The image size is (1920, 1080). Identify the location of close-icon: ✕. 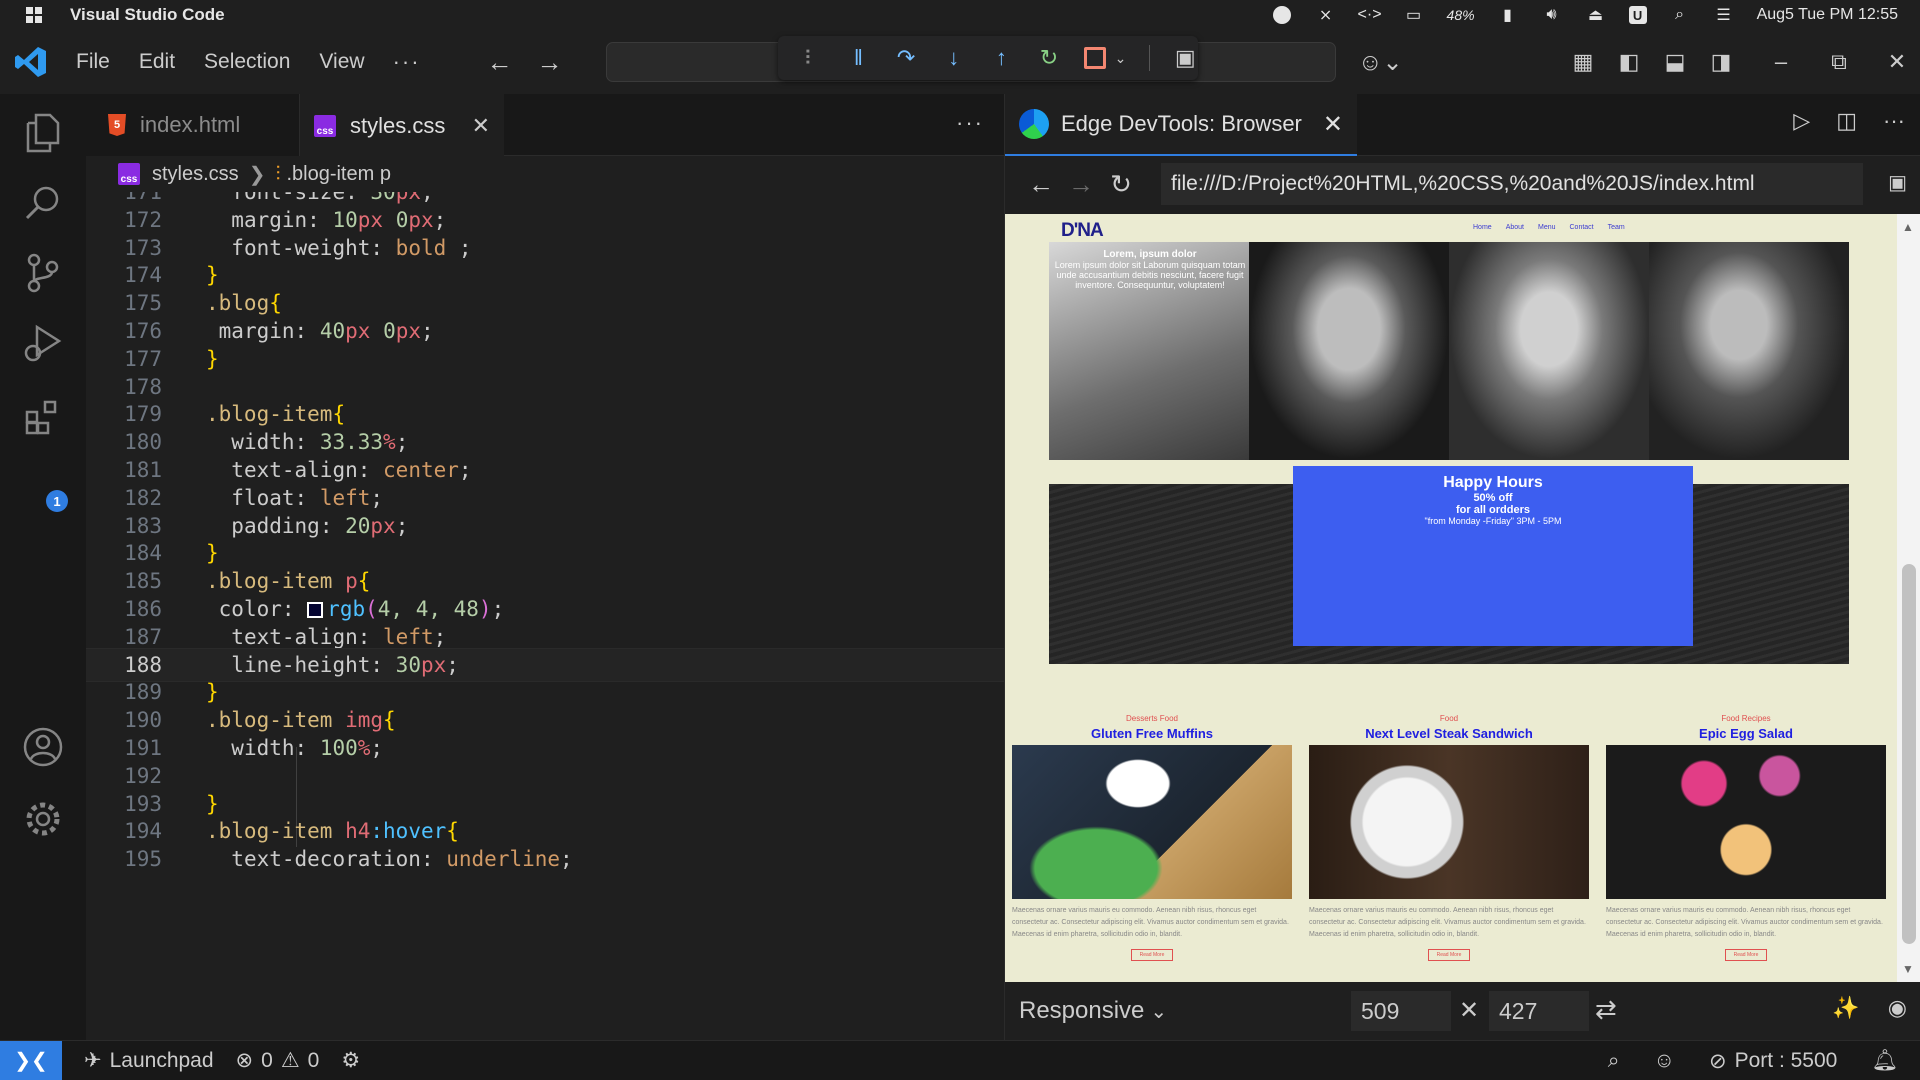
(1897, 62).